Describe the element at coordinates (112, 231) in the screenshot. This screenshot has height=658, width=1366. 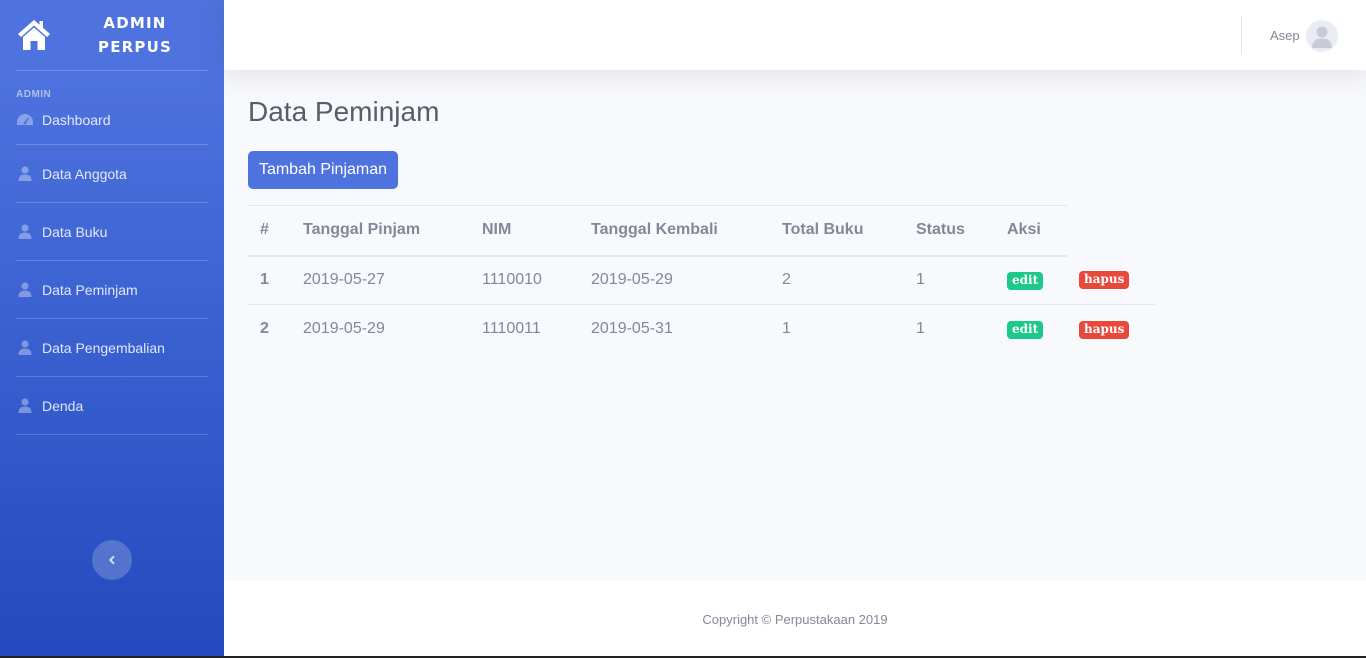
I see `sidebar-item-data-buku: Data Buku` at that location.